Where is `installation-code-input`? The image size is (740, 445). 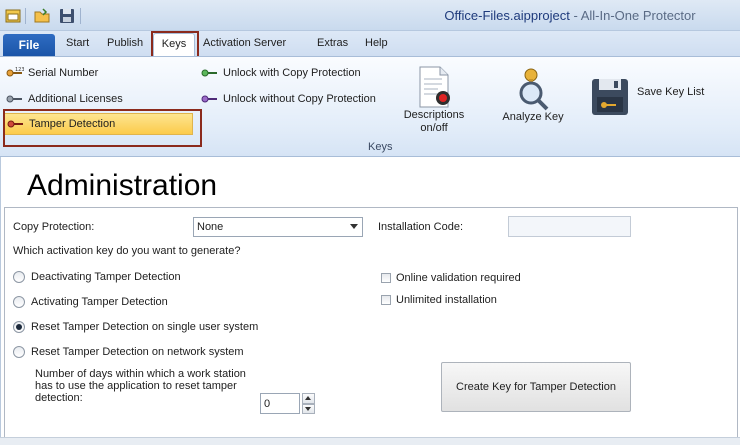
installation-code-input is located at coordinates (569, 226).